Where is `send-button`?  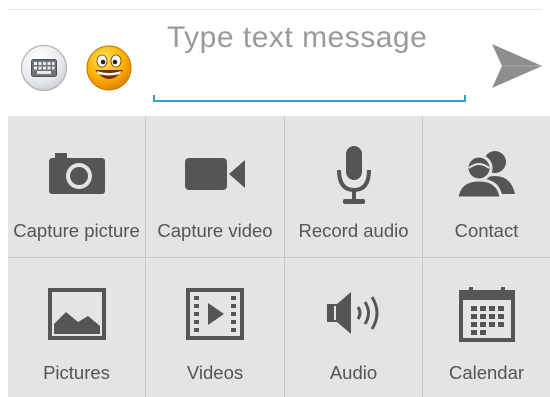 send-button is located at coordinates (516, 66).